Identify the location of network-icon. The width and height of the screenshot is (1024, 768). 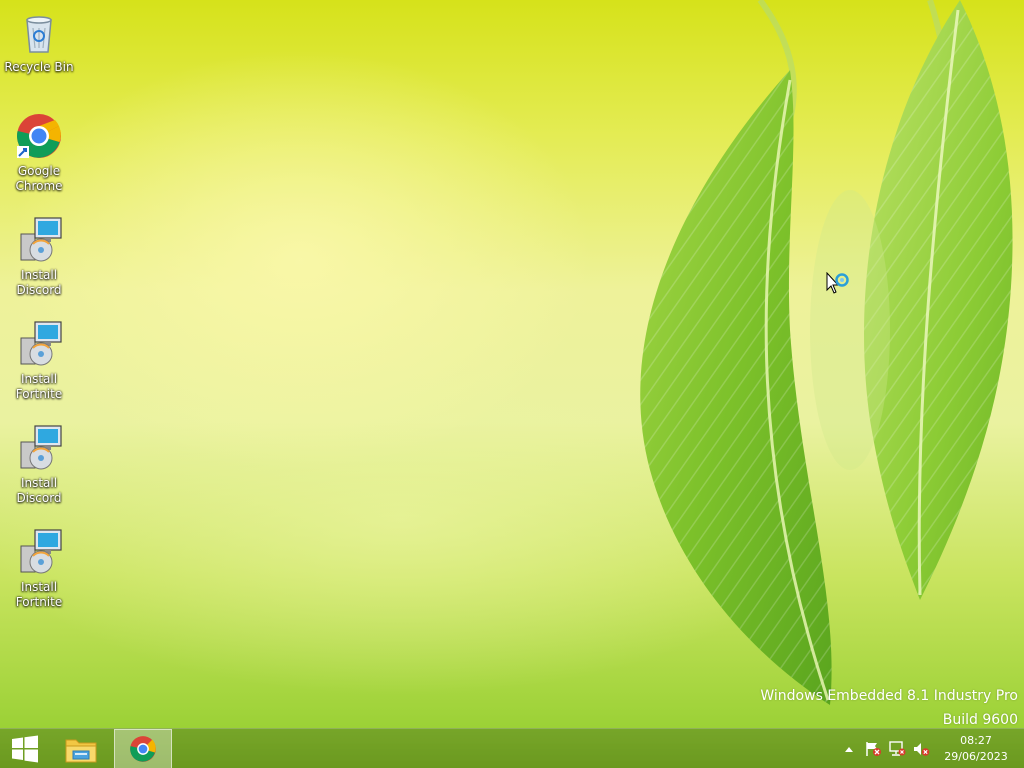
(897, 749).